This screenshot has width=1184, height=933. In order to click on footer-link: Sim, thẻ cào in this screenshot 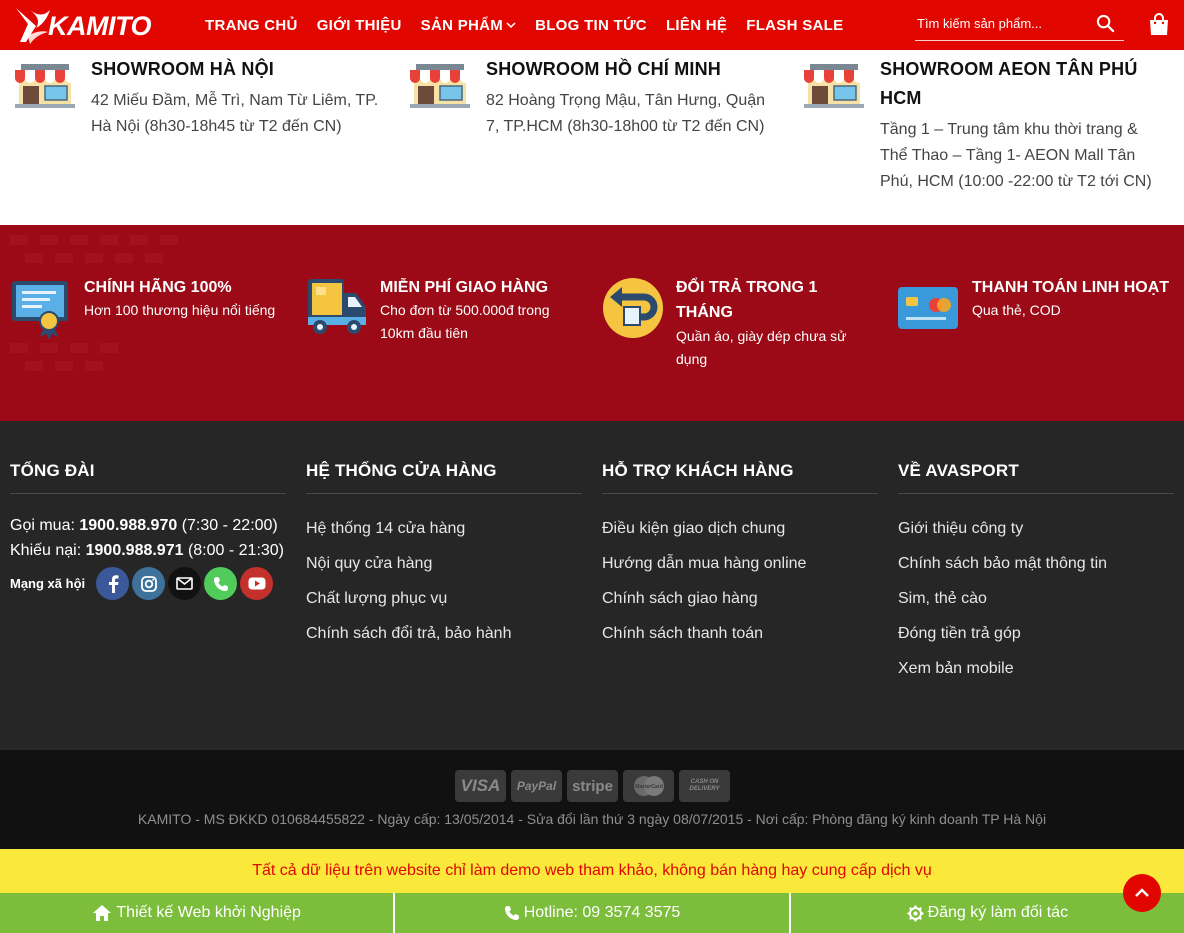, I will do `click(1036, 598)`.